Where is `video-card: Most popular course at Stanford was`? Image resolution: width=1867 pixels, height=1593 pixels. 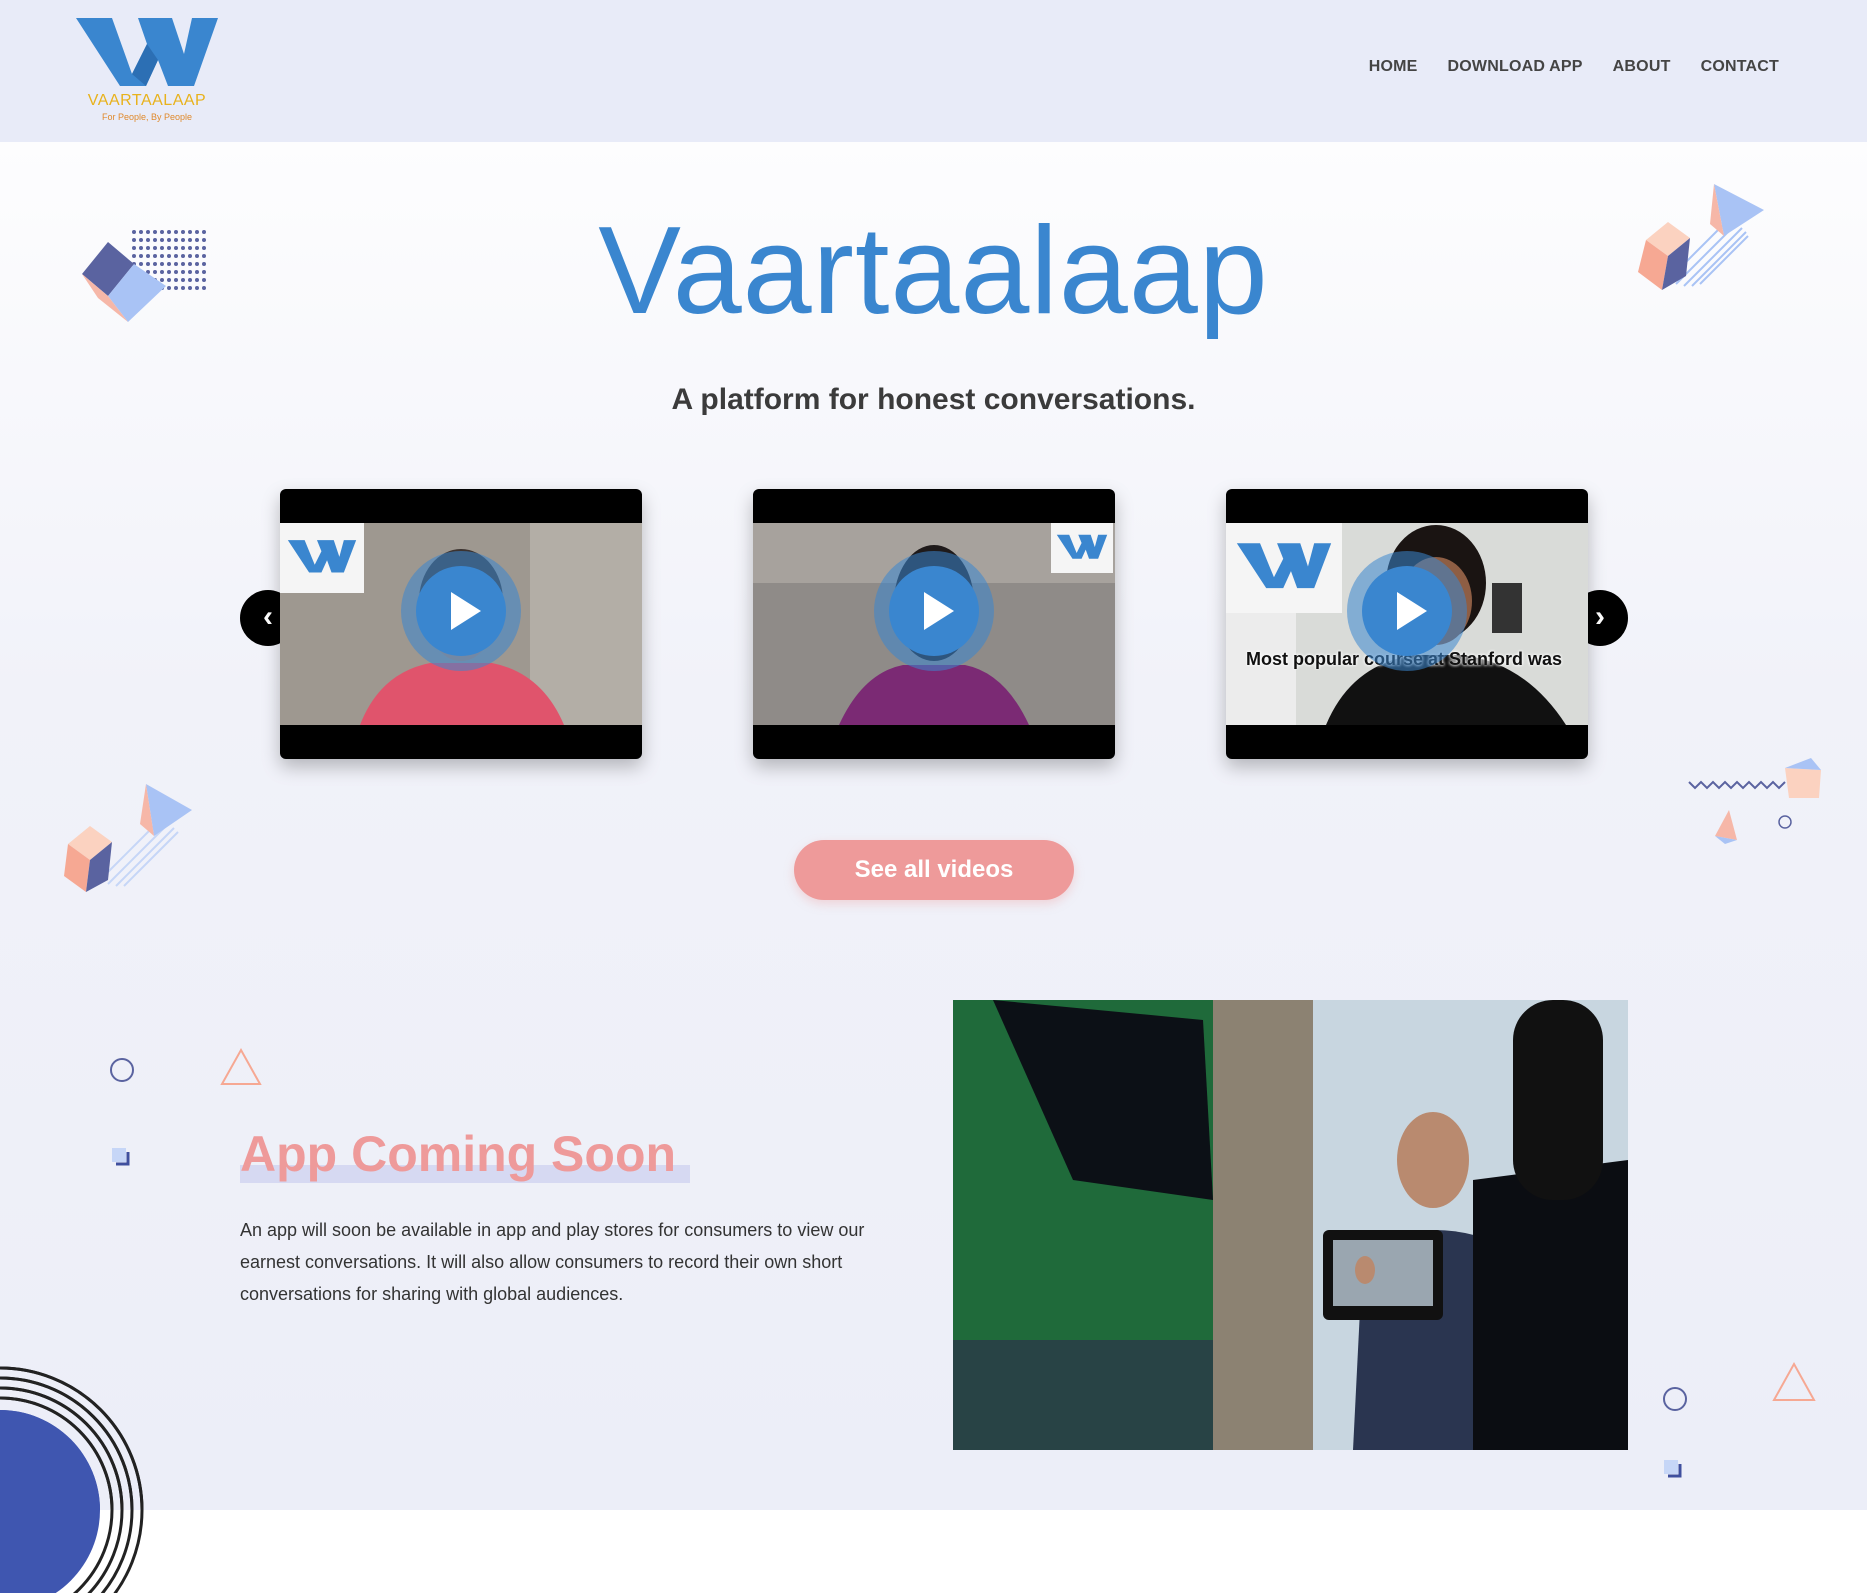 video-card: Most popular course at Stanford was is located at coordinates (1407, 624).